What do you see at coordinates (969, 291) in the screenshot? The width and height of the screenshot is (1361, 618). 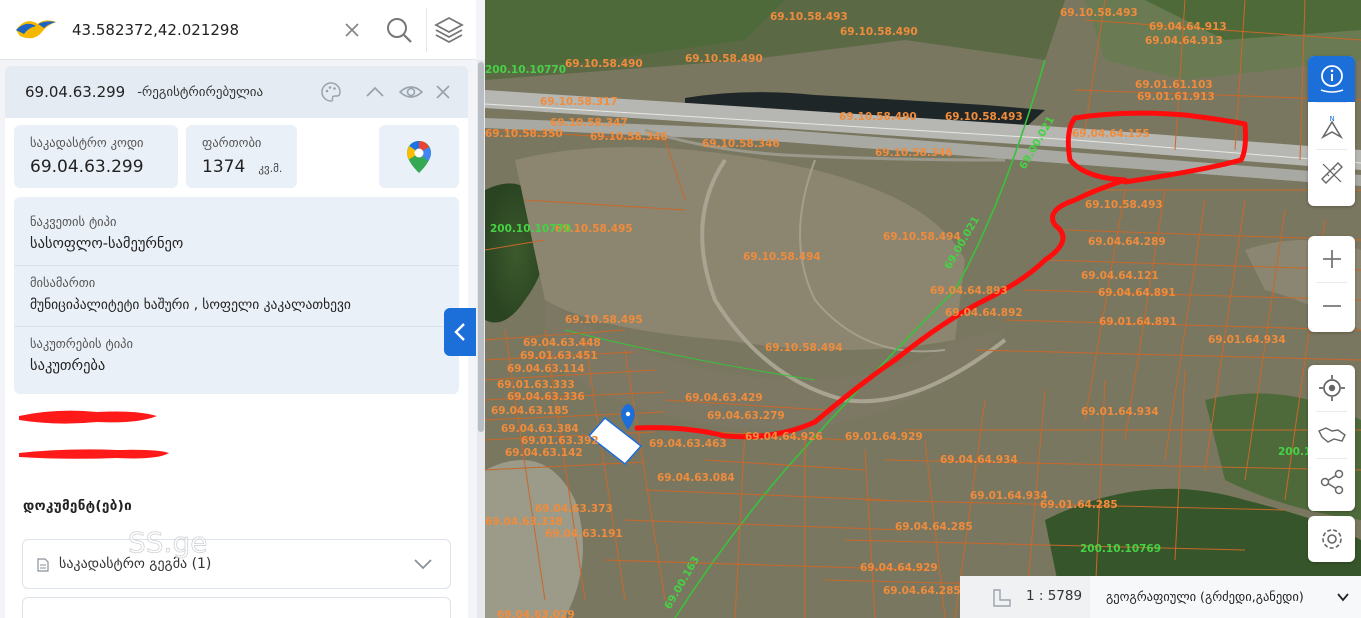 I see `parcel-label: 69.04.64.893` at bounding box center [969, 291].